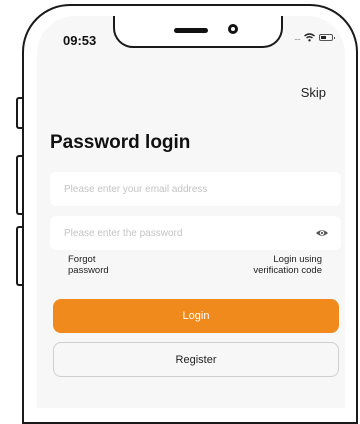  I want to click on eye-icon, so click(322, 233).